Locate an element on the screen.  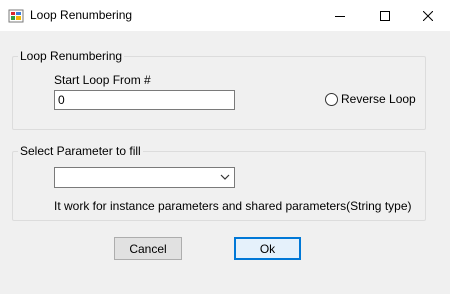
window-title: Loop Renumbering is located at coordinates (81, 15).